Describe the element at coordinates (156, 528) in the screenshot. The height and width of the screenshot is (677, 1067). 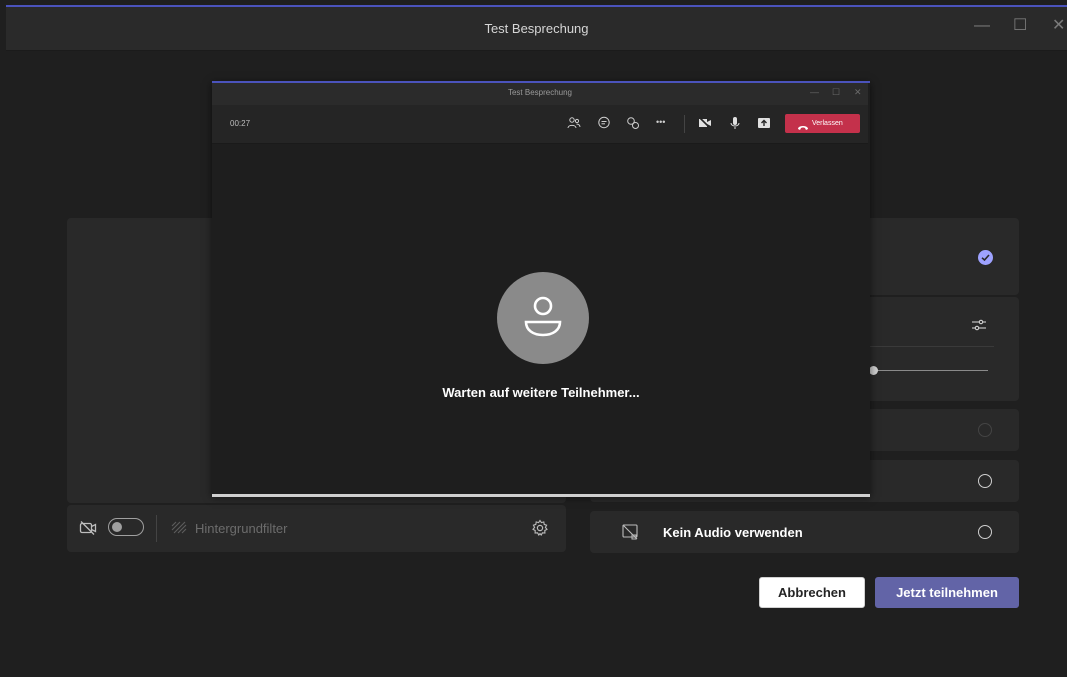
I see `toolbar-divider` at that location.